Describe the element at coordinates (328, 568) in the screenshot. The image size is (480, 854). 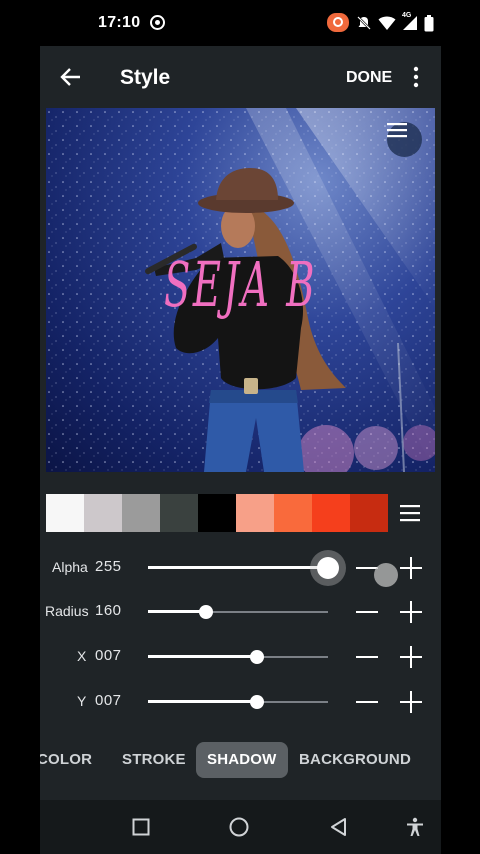
I see `alpha-slider-thumb` at that location.